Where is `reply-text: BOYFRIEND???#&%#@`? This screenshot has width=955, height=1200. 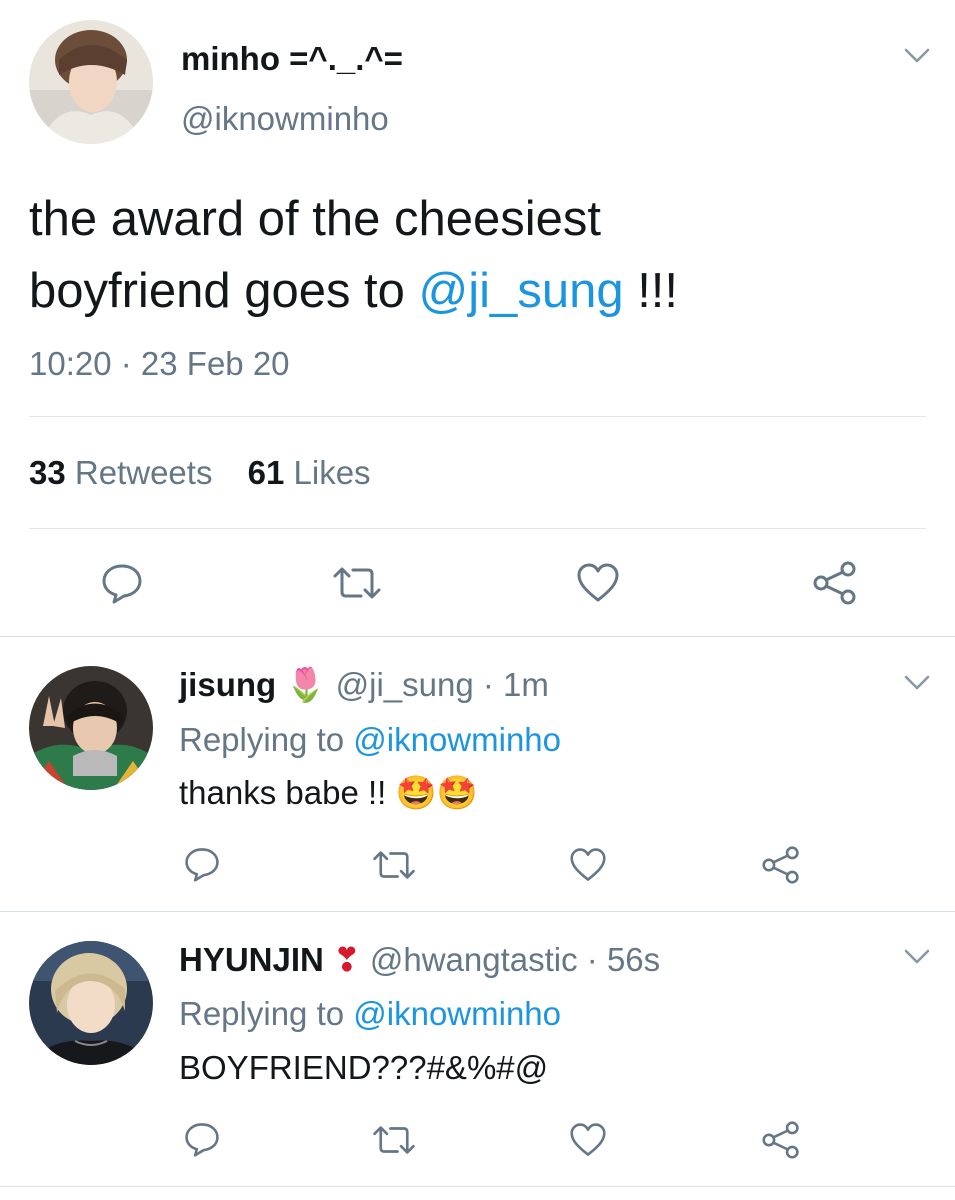 reply-text: BOYFRIEND???#&%#@ is located at coordinates (363, 1068).